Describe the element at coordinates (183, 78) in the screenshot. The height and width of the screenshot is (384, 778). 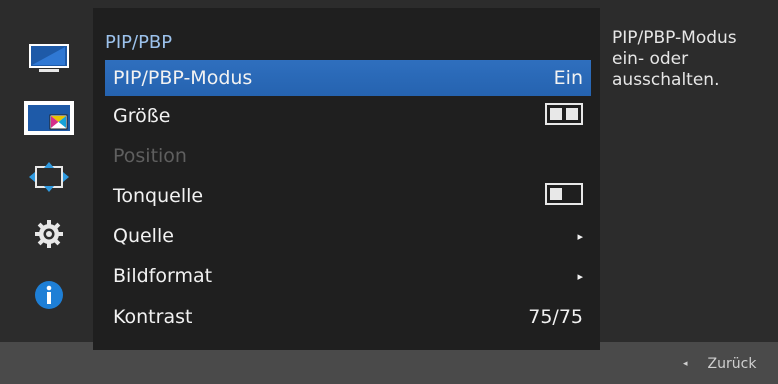
I see `menu-item-label: PIP/PBP-Modus` at that location.